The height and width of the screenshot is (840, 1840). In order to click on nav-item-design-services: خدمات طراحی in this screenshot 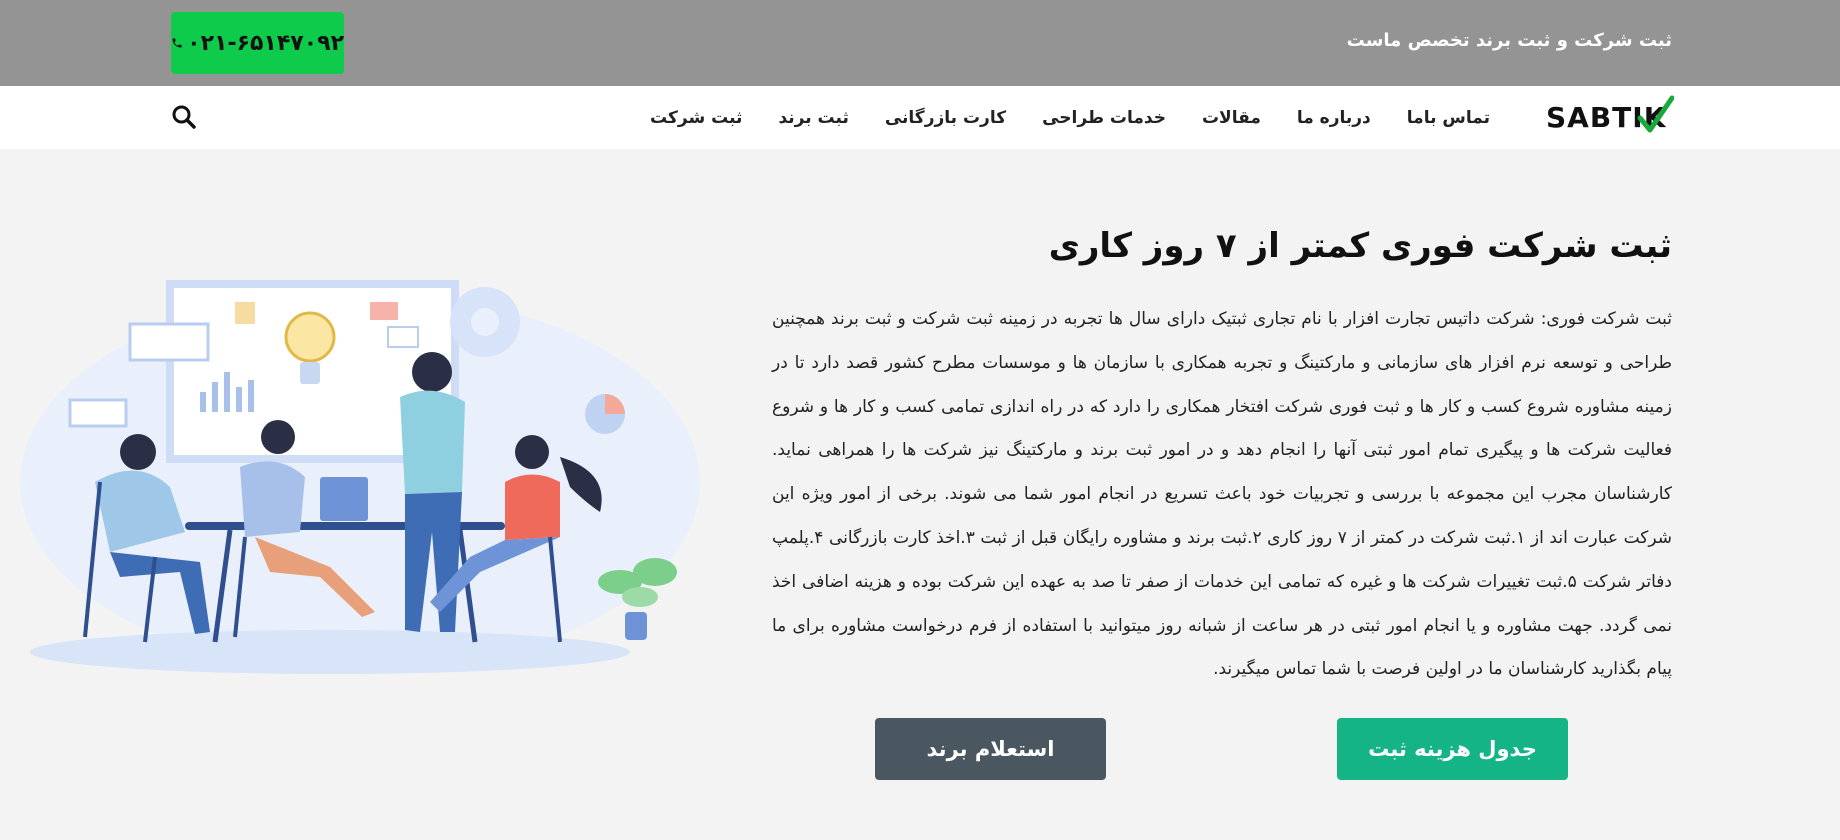, I will do `click(1104, 118)`.